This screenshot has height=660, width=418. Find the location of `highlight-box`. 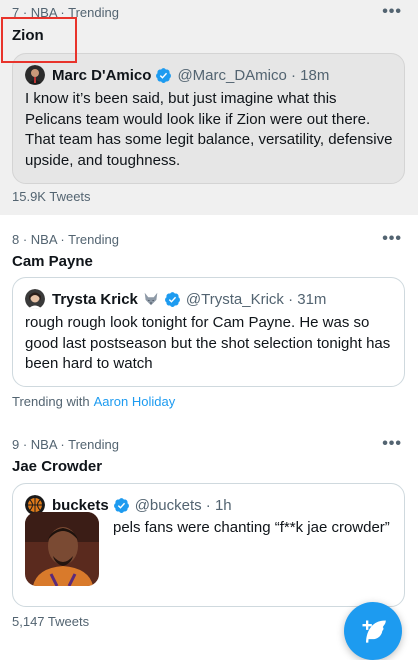

highlight-box is located at coordinates (39, 40).